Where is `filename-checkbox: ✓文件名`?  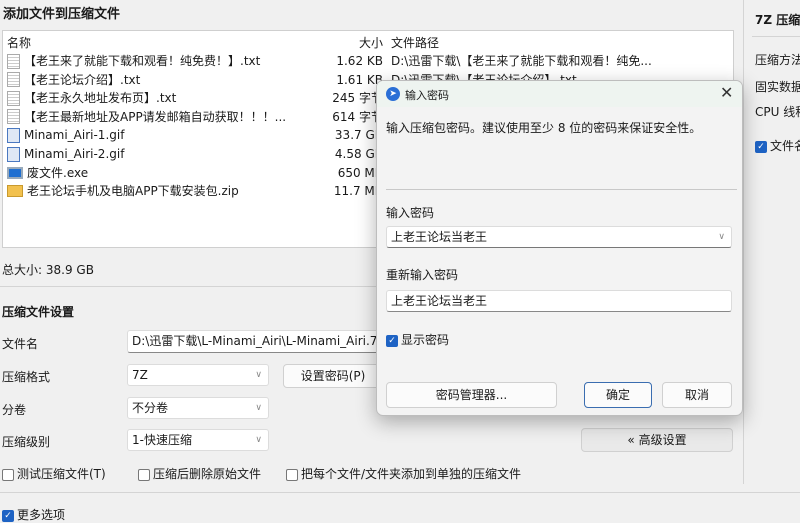
filename-checkbox: ✓文件名 is located at coordinates (777, 145).